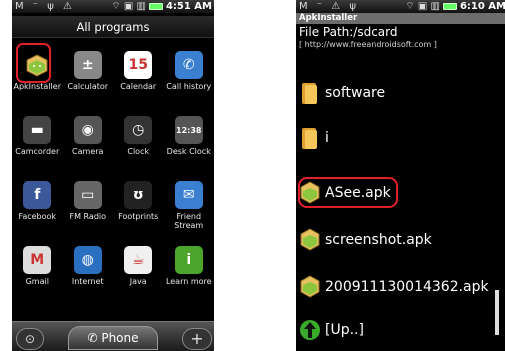 Image resolution: width=505 pixels, height=351 pixels. What do you see at coordinates (87, 65) in the screenshot?
I see `calculator-icon: ±` at bounding box center [87, 65].